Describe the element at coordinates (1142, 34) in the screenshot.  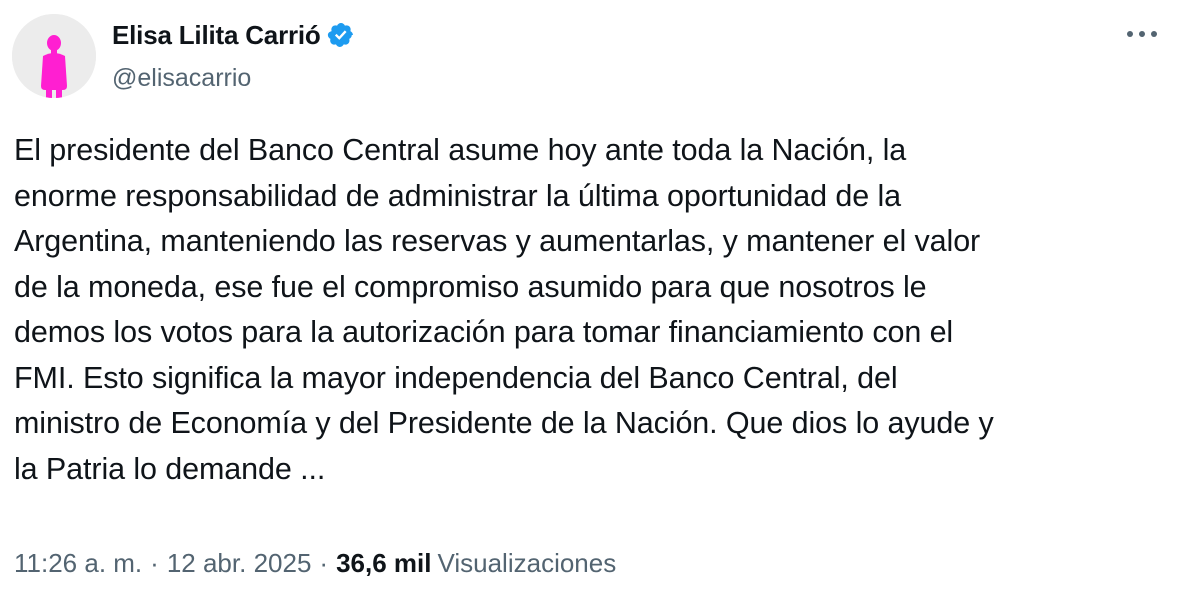
I see `more-options-icon` at that location.